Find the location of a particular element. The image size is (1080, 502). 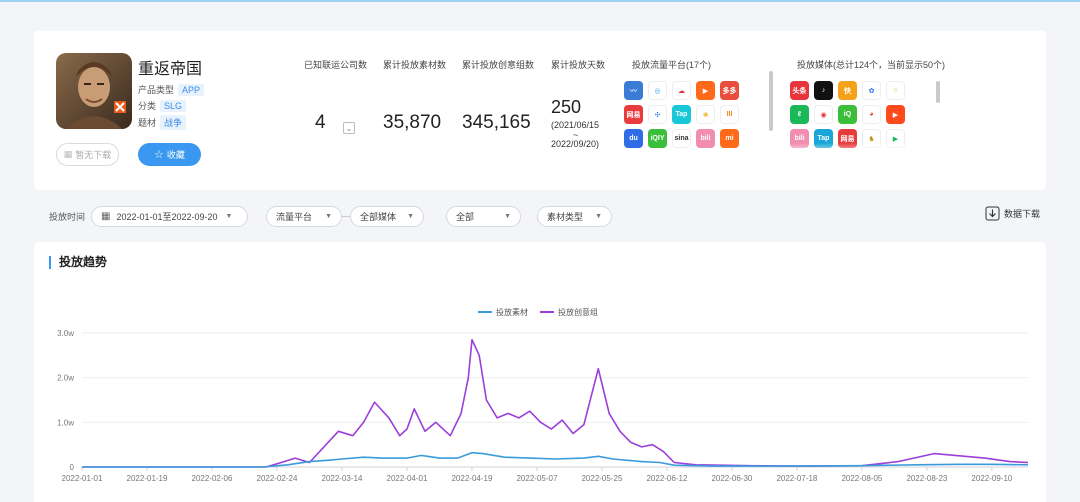

legend-label: 投放创意组 is located at coordinates (578, 312).